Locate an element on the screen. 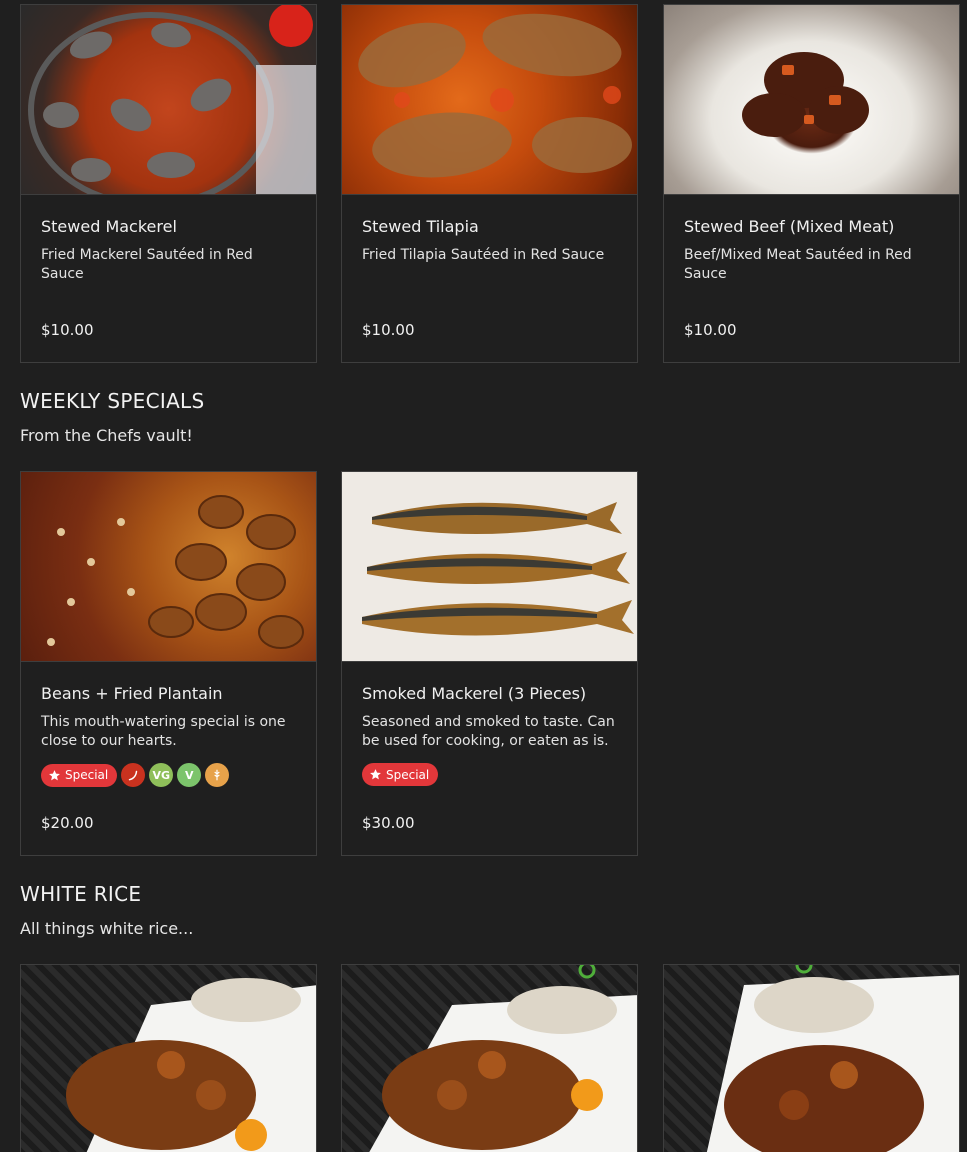  dish-description: Beef/Mixed Meat Sautéed in Red Sauce is located at coordinates (798, 264).